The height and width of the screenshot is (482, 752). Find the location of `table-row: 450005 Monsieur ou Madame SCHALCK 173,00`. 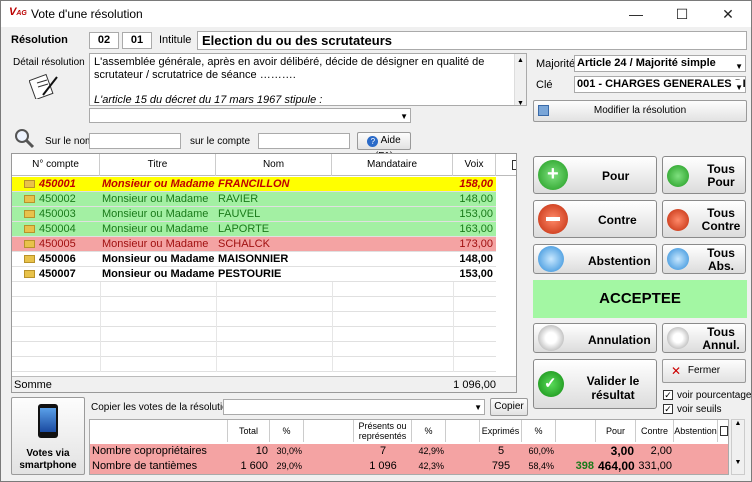

table-row: 450005 Monsieur ou Madame SCHALCK 173,00 is located at coordinates (254, 244).